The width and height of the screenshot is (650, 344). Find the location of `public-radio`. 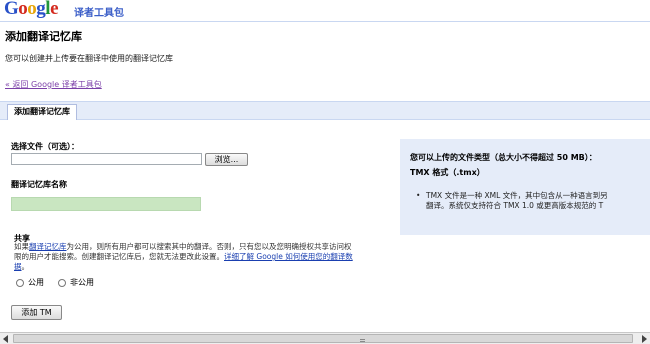

public-radio is located at coordinates (20, 282).